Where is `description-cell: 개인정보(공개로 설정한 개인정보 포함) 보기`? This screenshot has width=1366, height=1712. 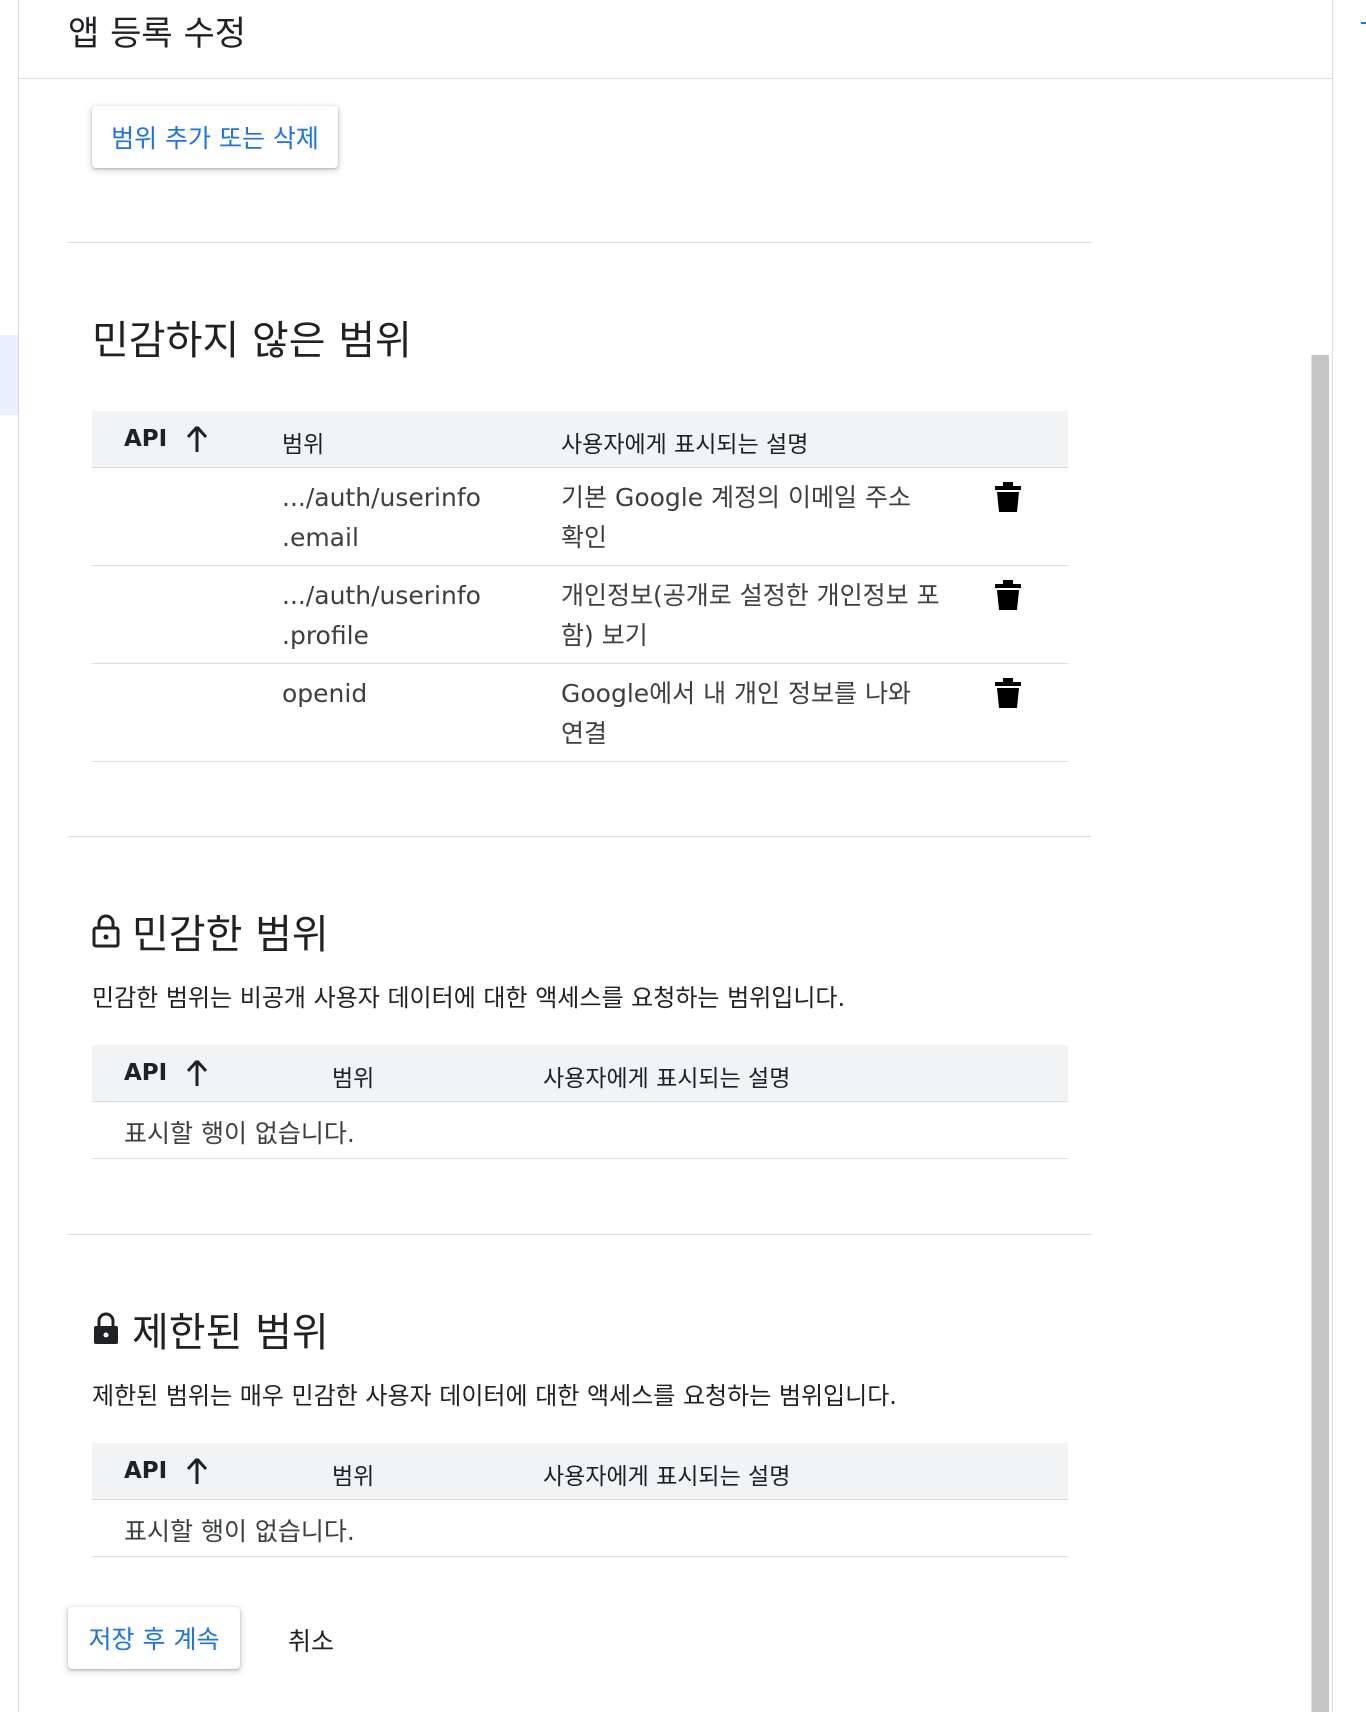 description-cell: 개인정보(공개로 설정한 개인정보 포함) 보기 is located at coordinates (750, 615).